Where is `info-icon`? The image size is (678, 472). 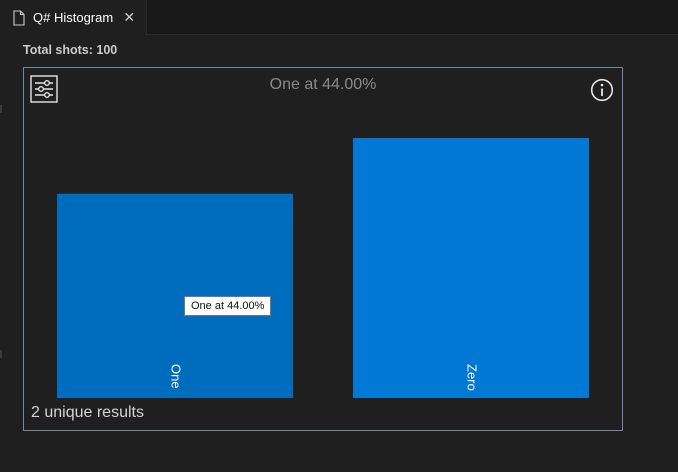
info-icon is located at coordinates (602, 90).